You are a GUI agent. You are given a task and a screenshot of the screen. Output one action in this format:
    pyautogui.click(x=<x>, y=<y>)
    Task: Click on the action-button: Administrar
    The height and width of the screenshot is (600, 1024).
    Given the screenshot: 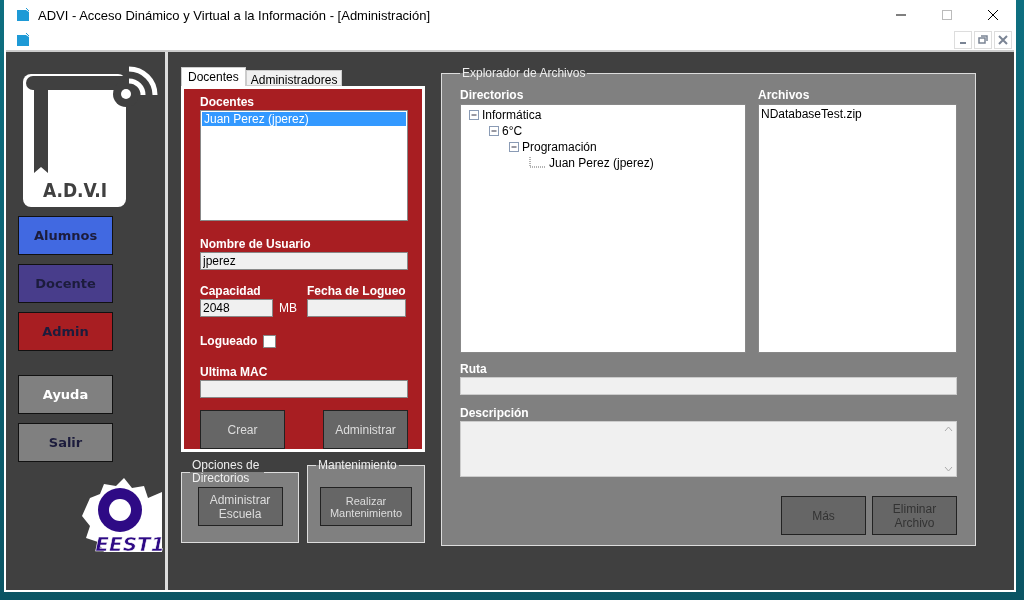 What is the action you would take?
    pyautogui.click(x=365, y=429)
    